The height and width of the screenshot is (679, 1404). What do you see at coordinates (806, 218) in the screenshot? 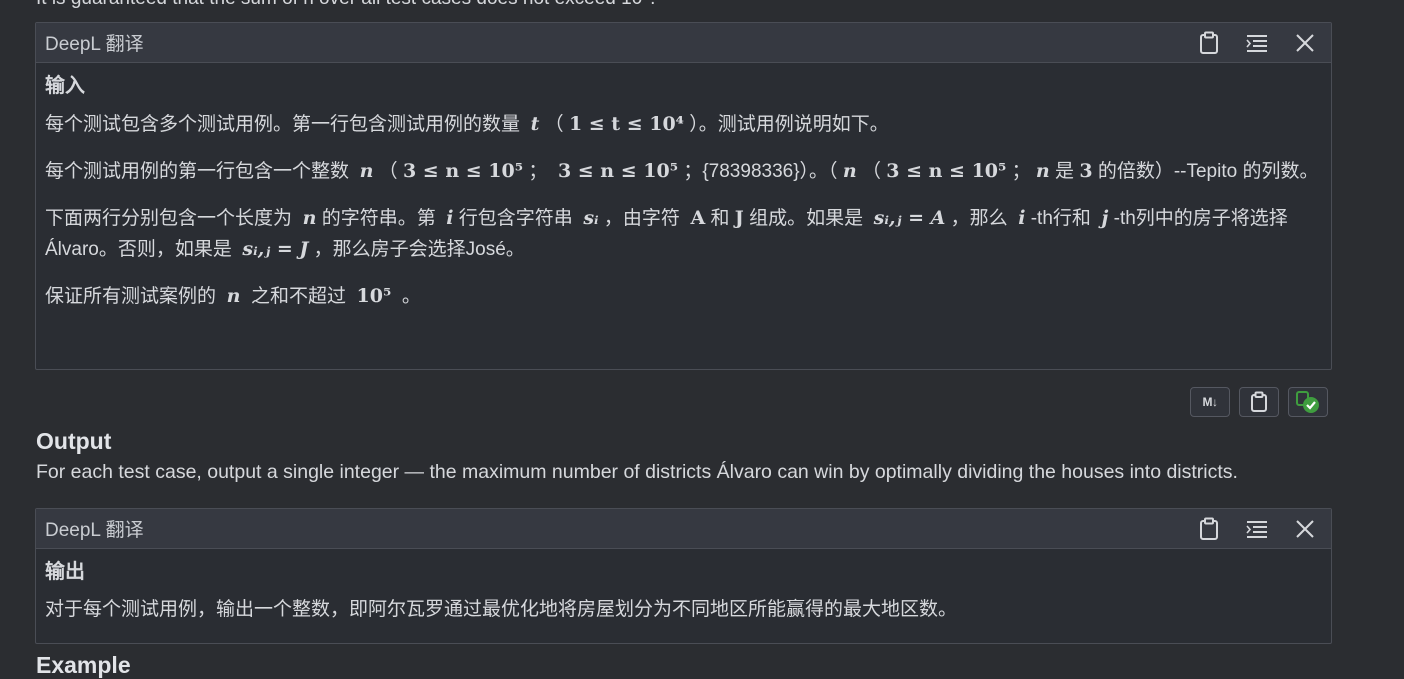
I see `text: 组成。如果是` at bounding box center [806, 218].